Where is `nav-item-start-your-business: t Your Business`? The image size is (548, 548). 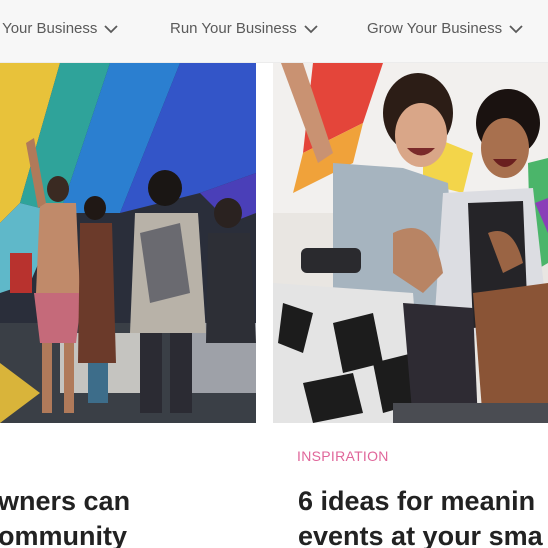 nav-item-start-your-business: t Your Business is located at coordinates (59, 28).